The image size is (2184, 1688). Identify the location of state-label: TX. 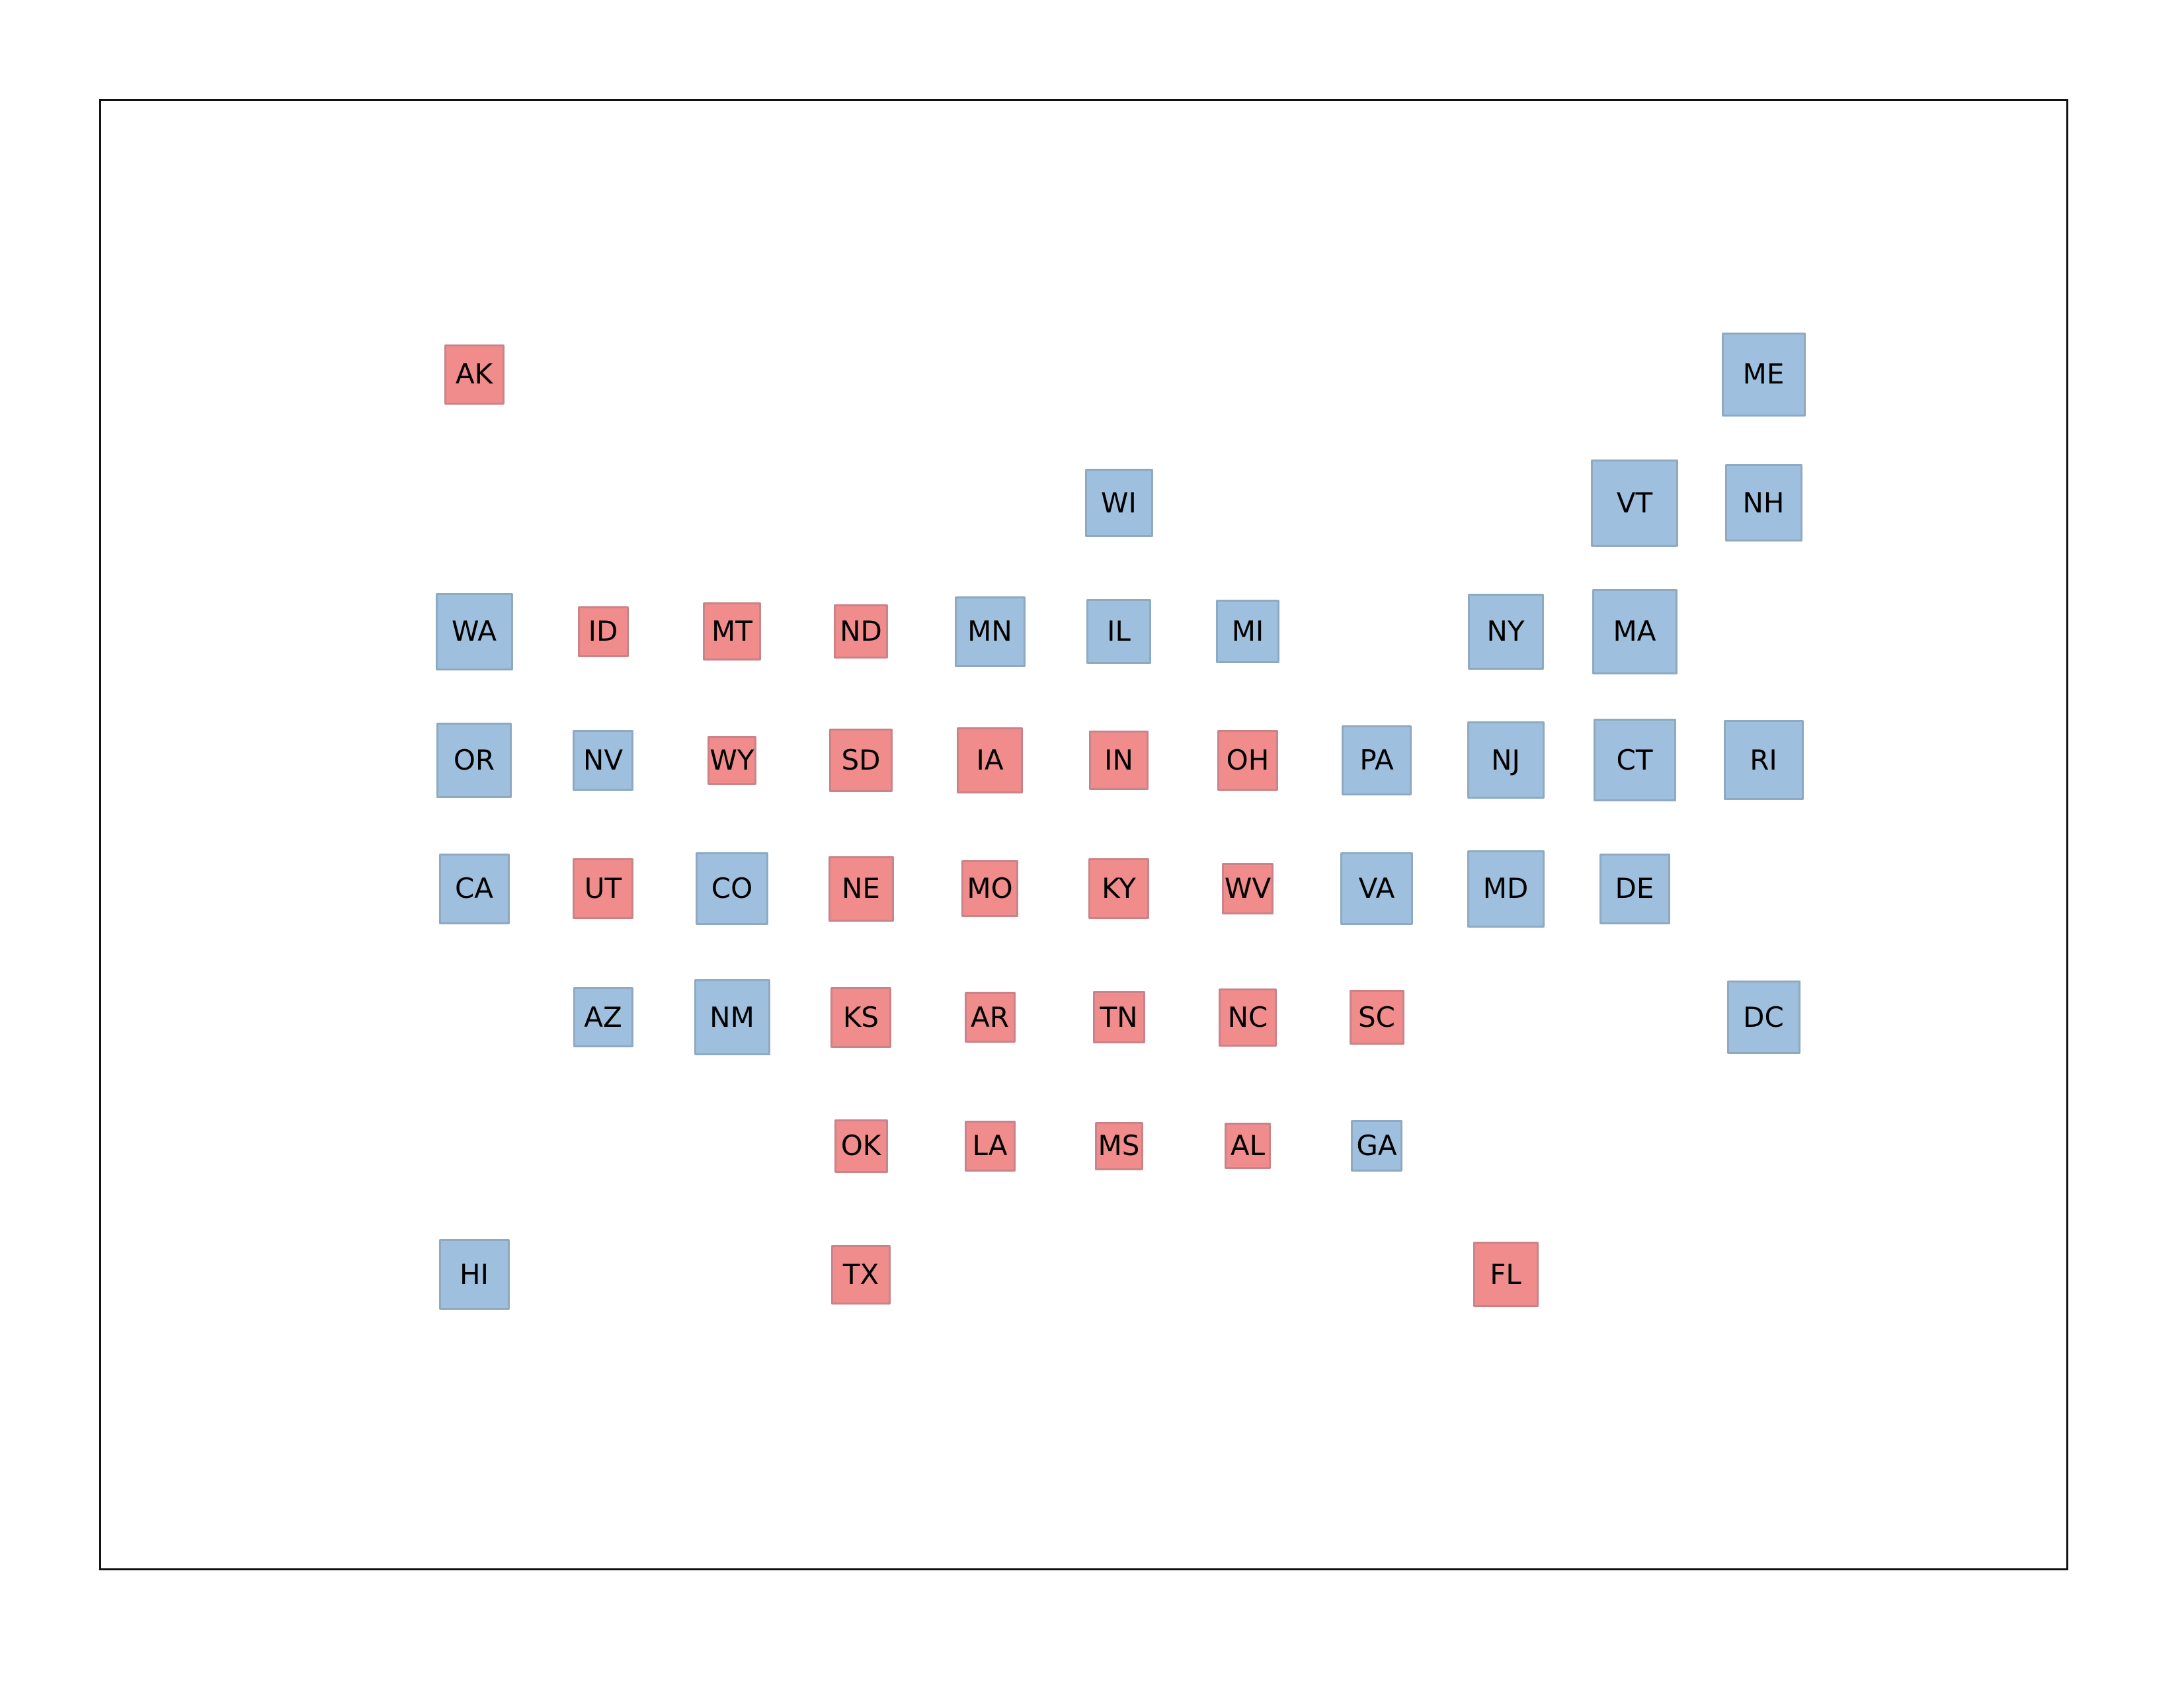
(860, 1274).